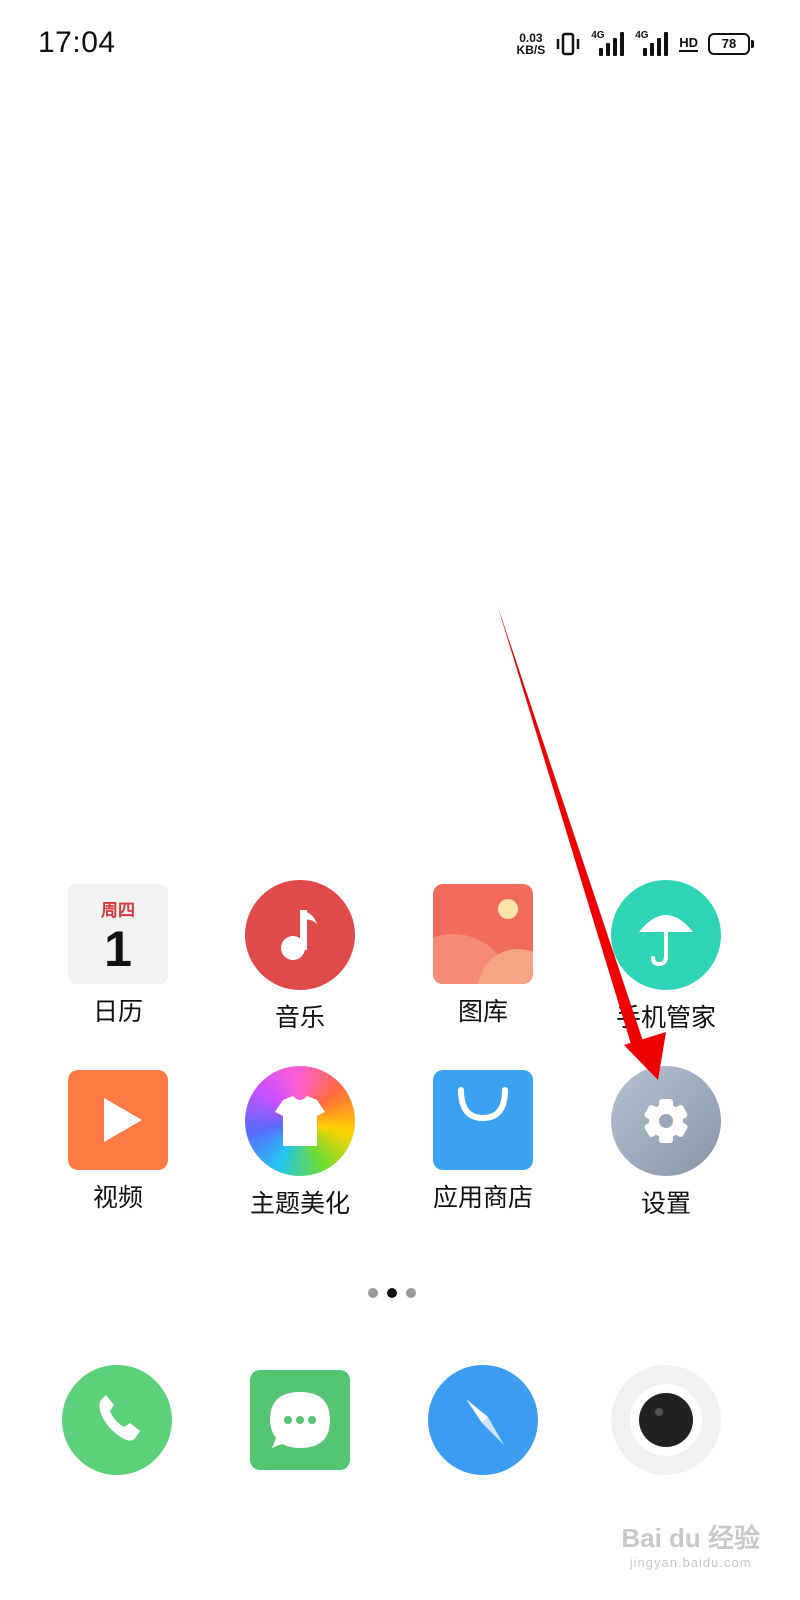 This screenshot has width=800, height=1600. What do you see at coordinates (482, 1197) in the screenshot?
I see `app-label: 应用商店` at bounding box center [482, 1197].